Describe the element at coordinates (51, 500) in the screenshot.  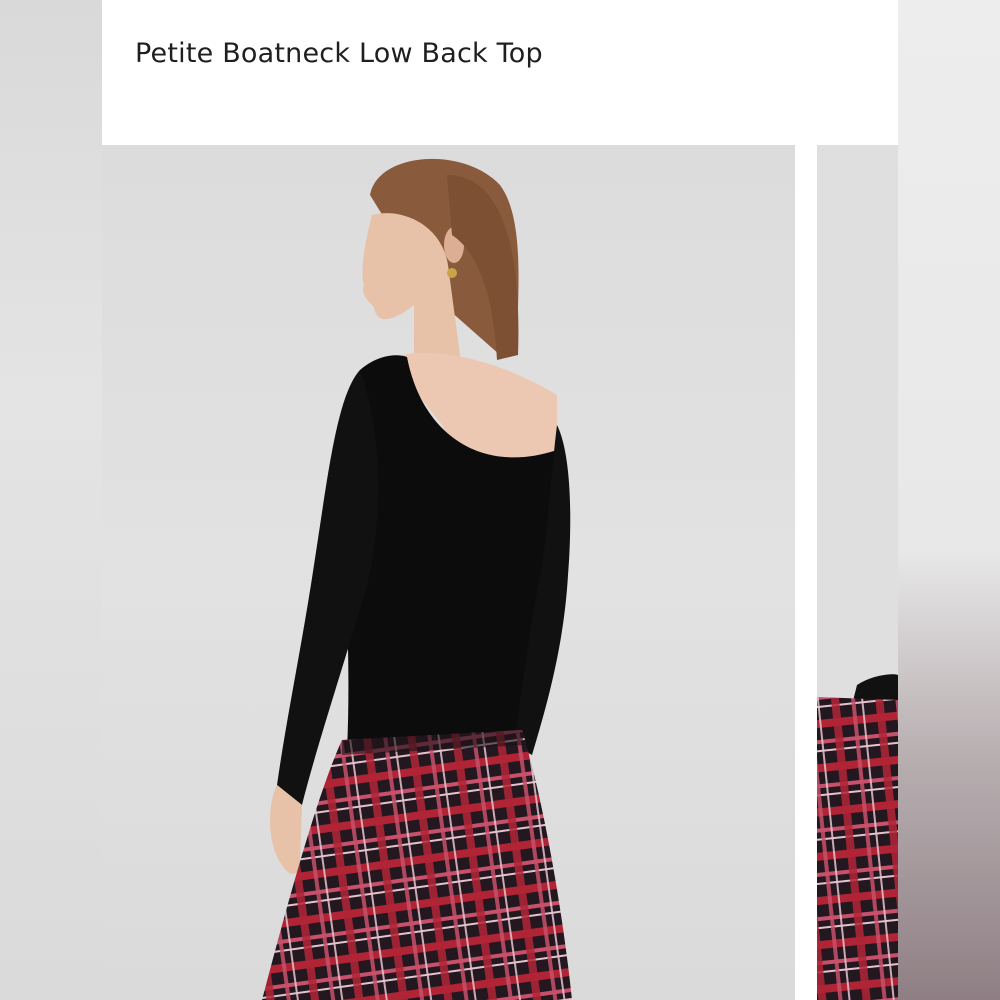
I see `left-backdrop` at that location.